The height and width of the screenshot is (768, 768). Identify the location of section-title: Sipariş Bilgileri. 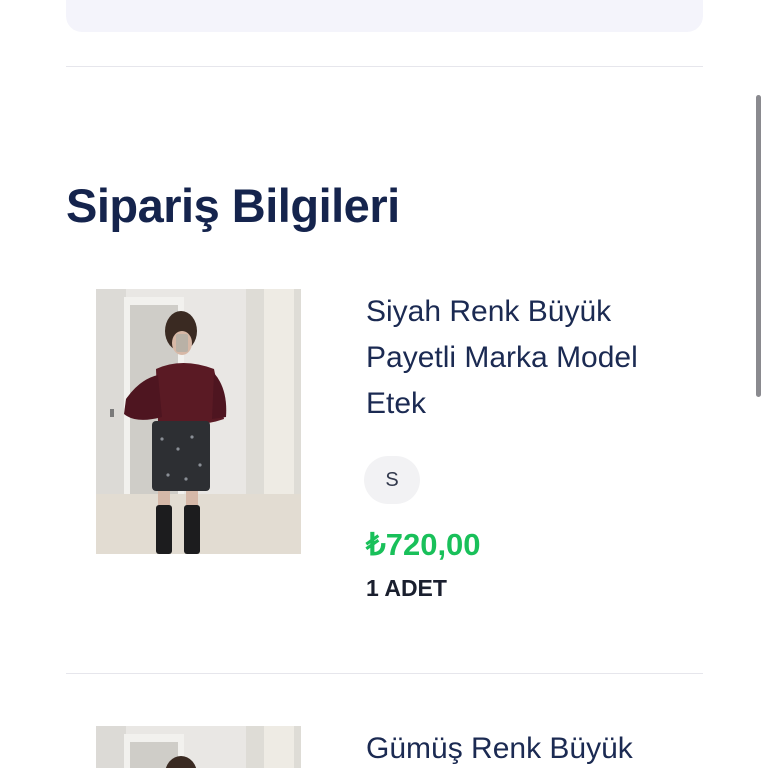
(233, 205).